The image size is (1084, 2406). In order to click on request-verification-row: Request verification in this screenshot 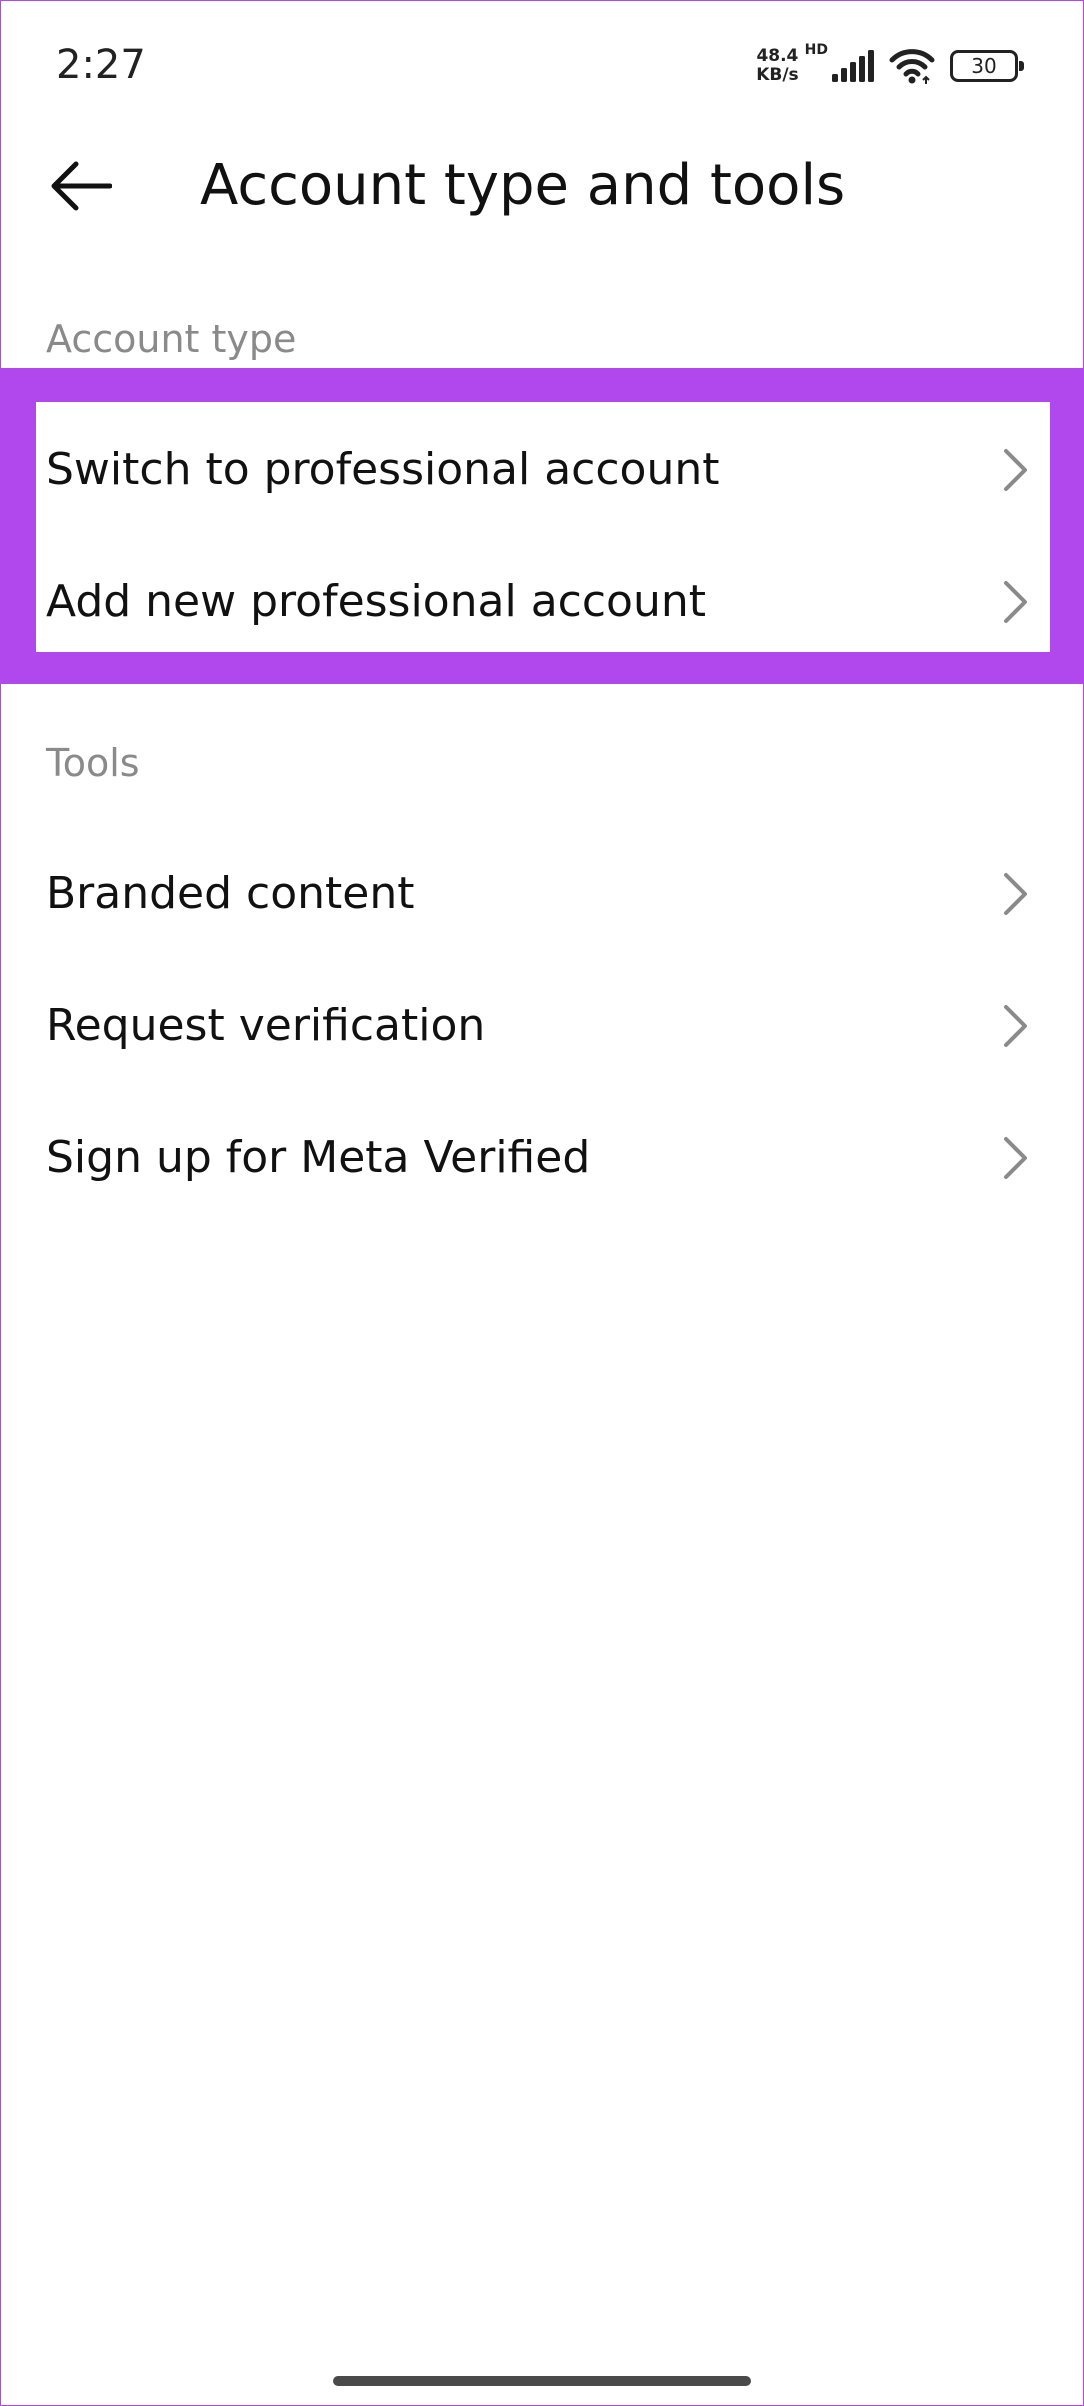, I will do `click(542, 1026)`.